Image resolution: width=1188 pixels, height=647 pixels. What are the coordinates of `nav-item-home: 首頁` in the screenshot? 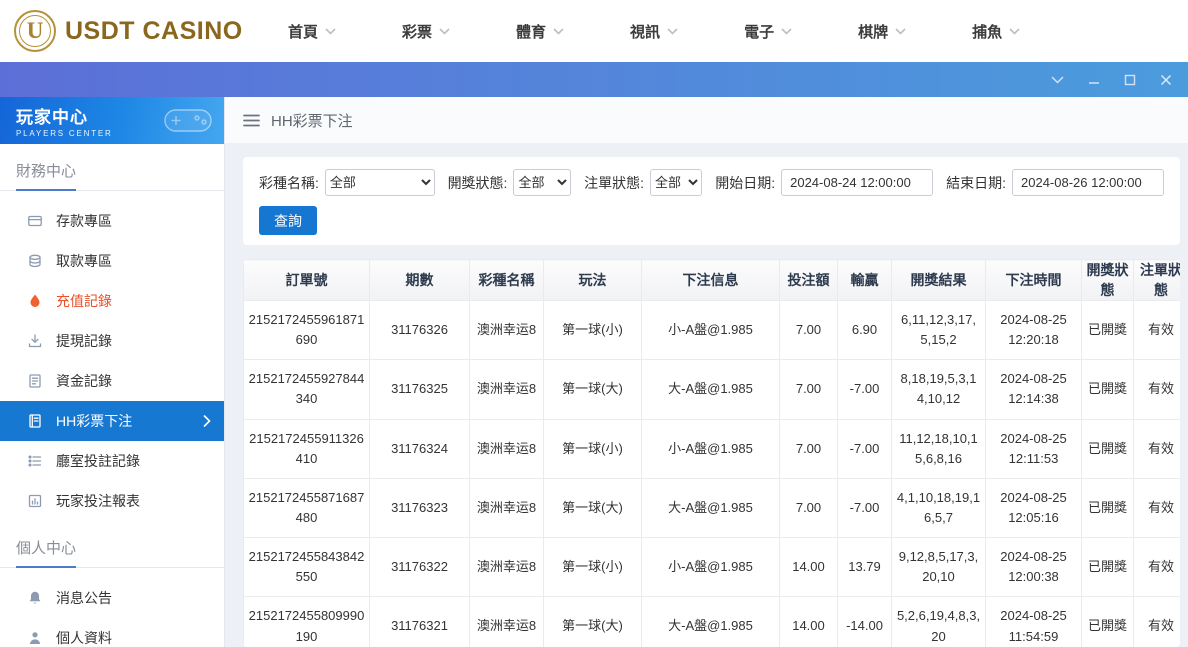 It's located at (312, 31).